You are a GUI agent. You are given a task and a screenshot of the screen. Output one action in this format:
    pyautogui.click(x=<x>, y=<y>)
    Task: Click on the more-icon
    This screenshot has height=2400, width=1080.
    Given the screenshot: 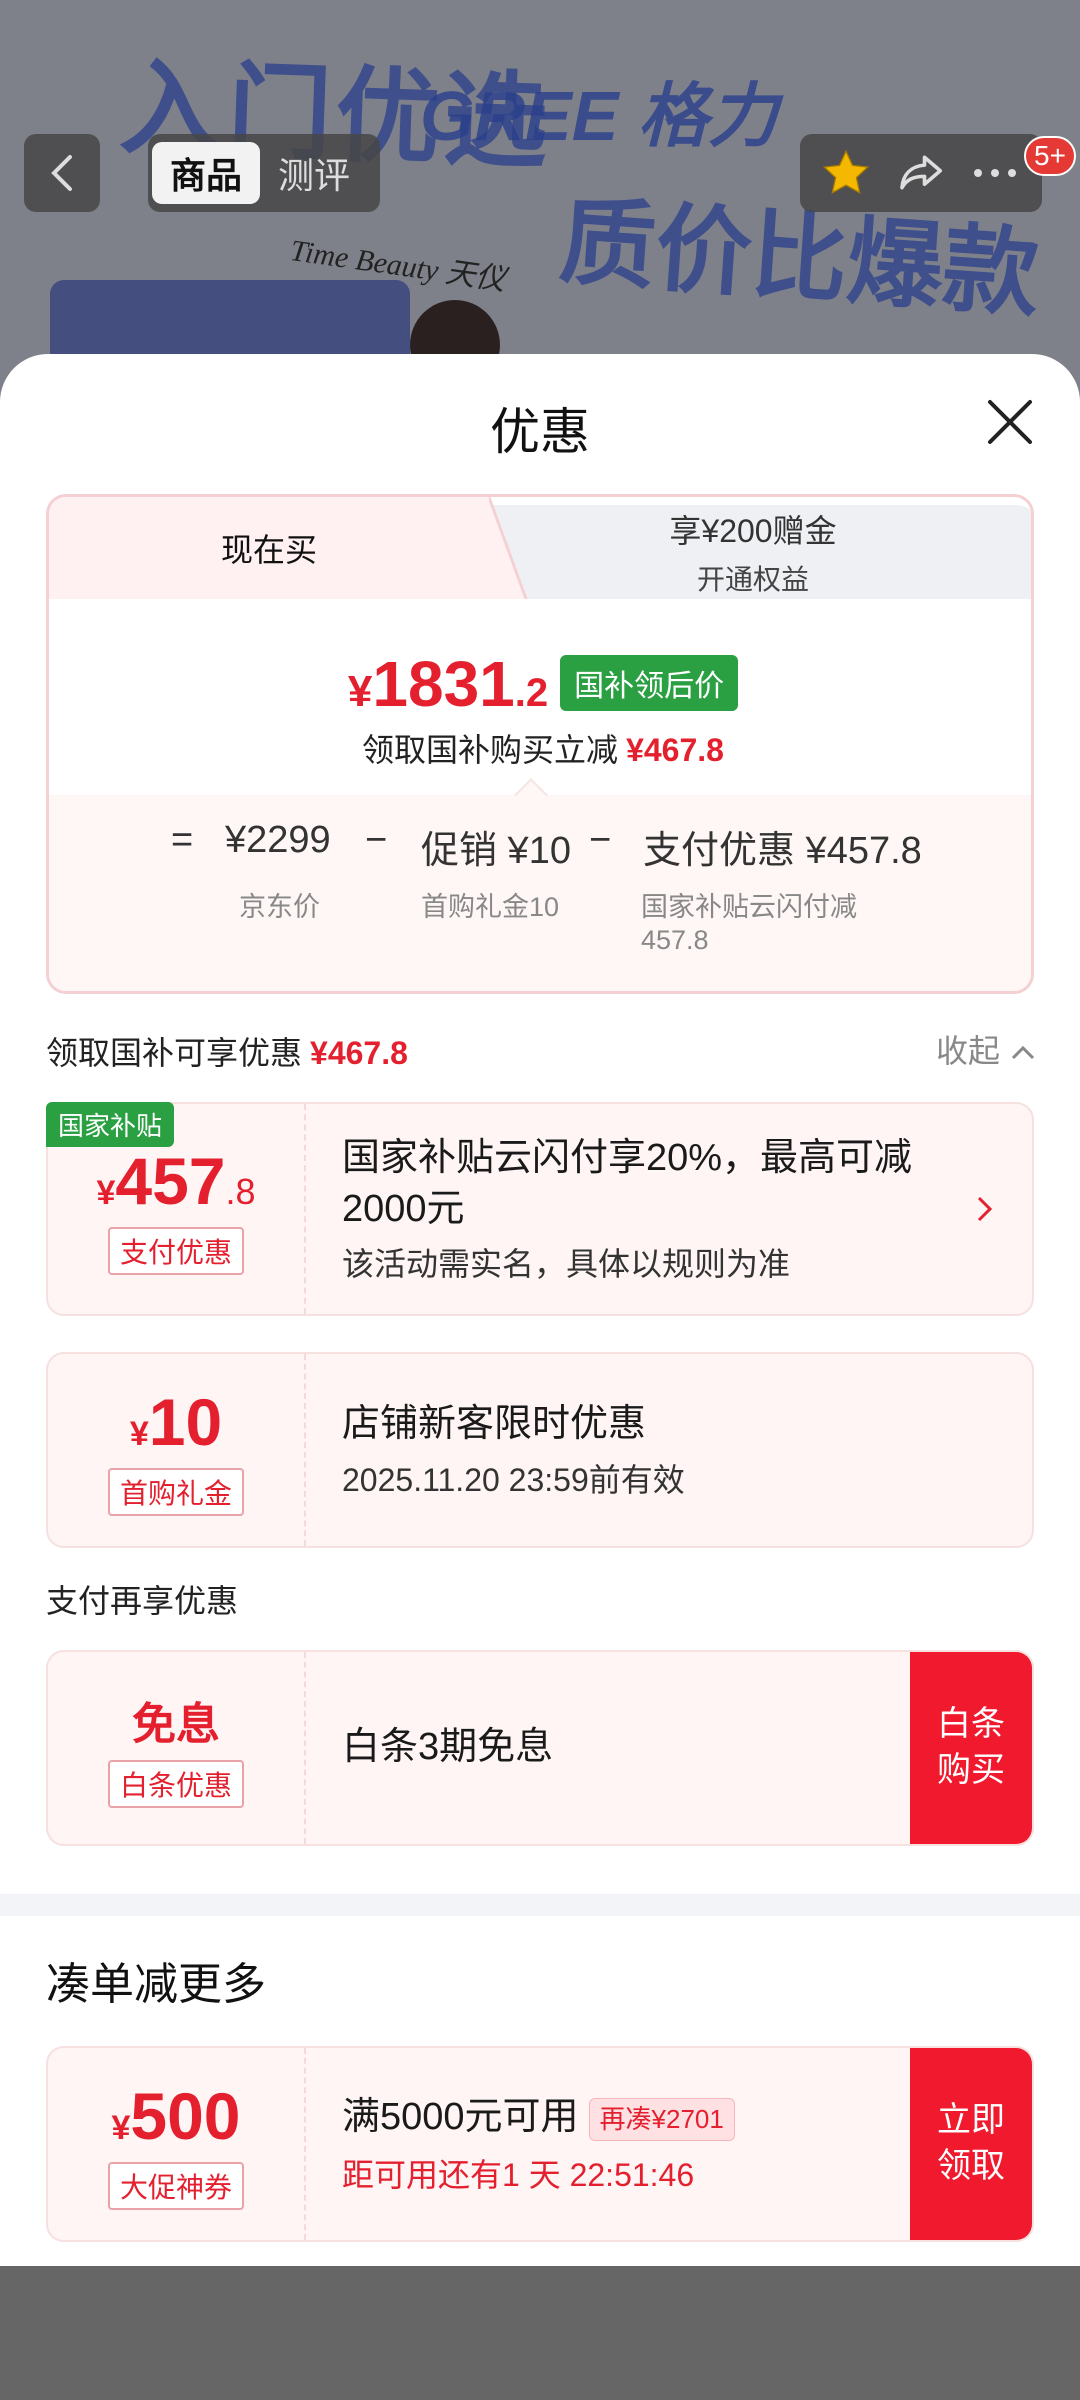 What is the action you would take?
    pyautogui.click(x=995, y=173)
    